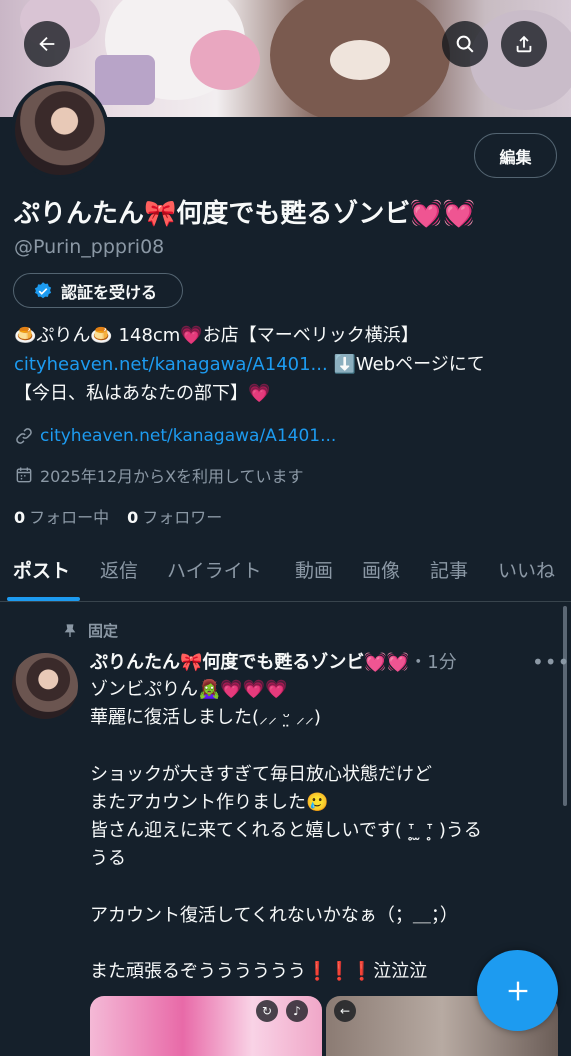  I want to click on post-time: ・1分, so click(433, 662).